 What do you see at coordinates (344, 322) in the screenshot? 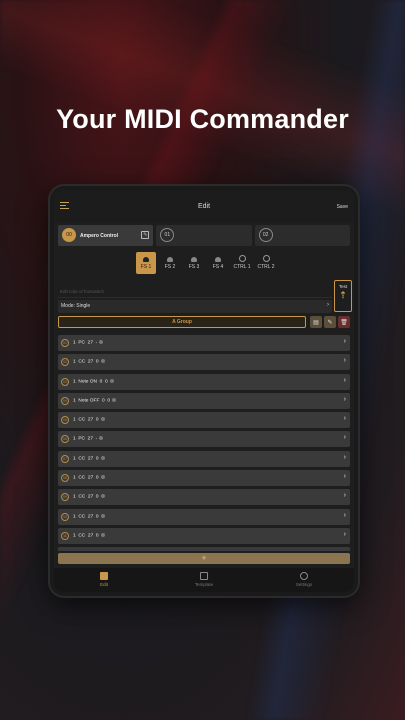
I see `delete-icon: 🗑` at bounding box center [344, 322].